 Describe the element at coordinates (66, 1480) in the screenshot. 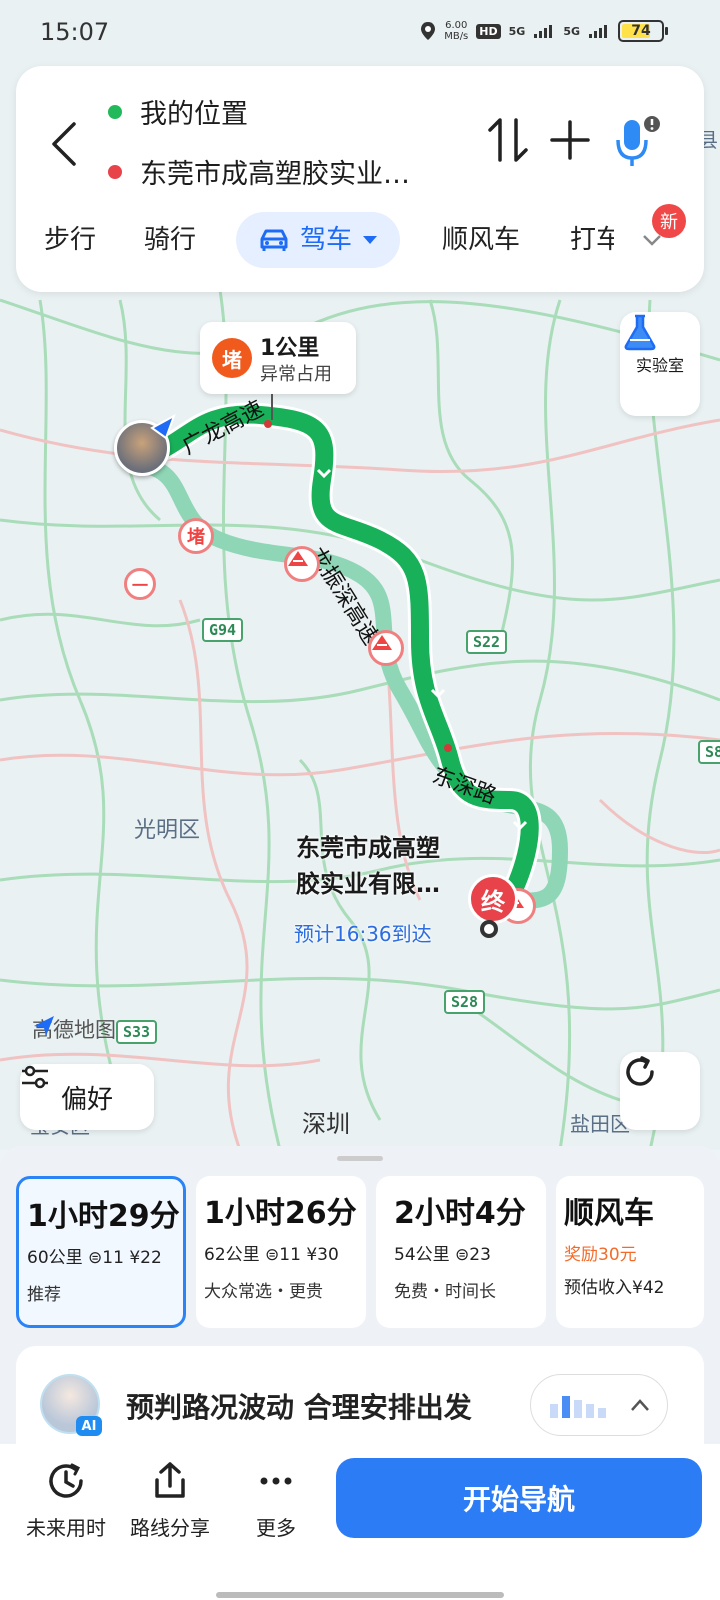

I see `clock-icon` at that location.